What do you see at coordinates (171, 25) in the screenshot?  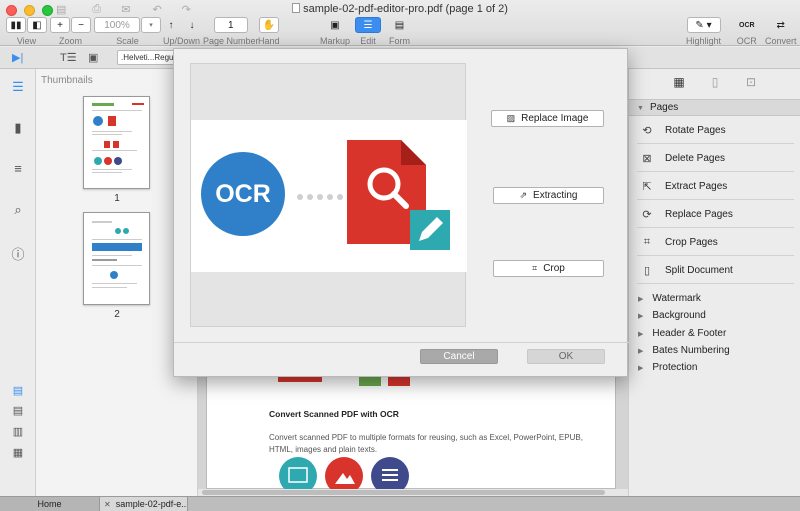 I see `page-up-button: ↑` at bounding box center [171, 25].